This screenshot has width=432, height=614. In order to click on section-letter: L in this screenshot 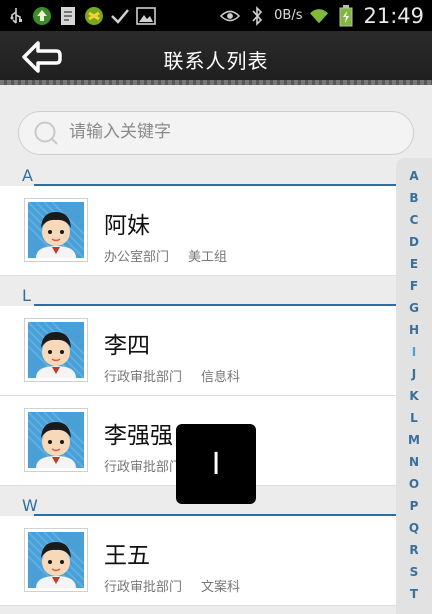, I will do `click(26, 295)`.